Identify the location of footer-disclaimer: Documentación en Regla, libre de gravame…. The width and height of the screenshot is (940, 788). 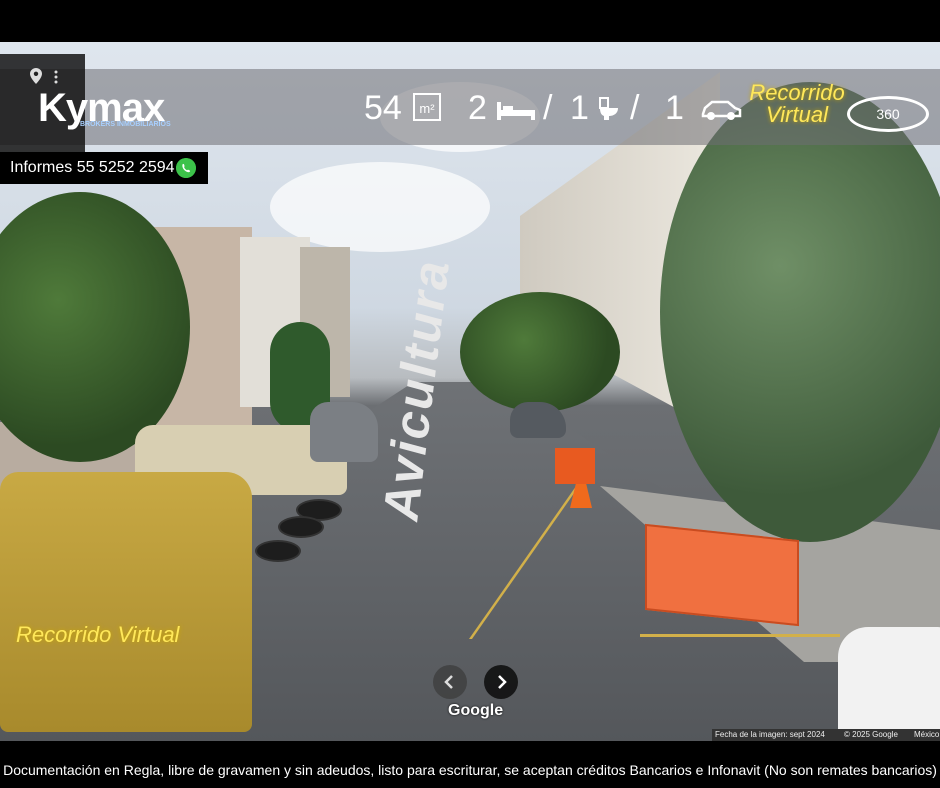
(470, 770).